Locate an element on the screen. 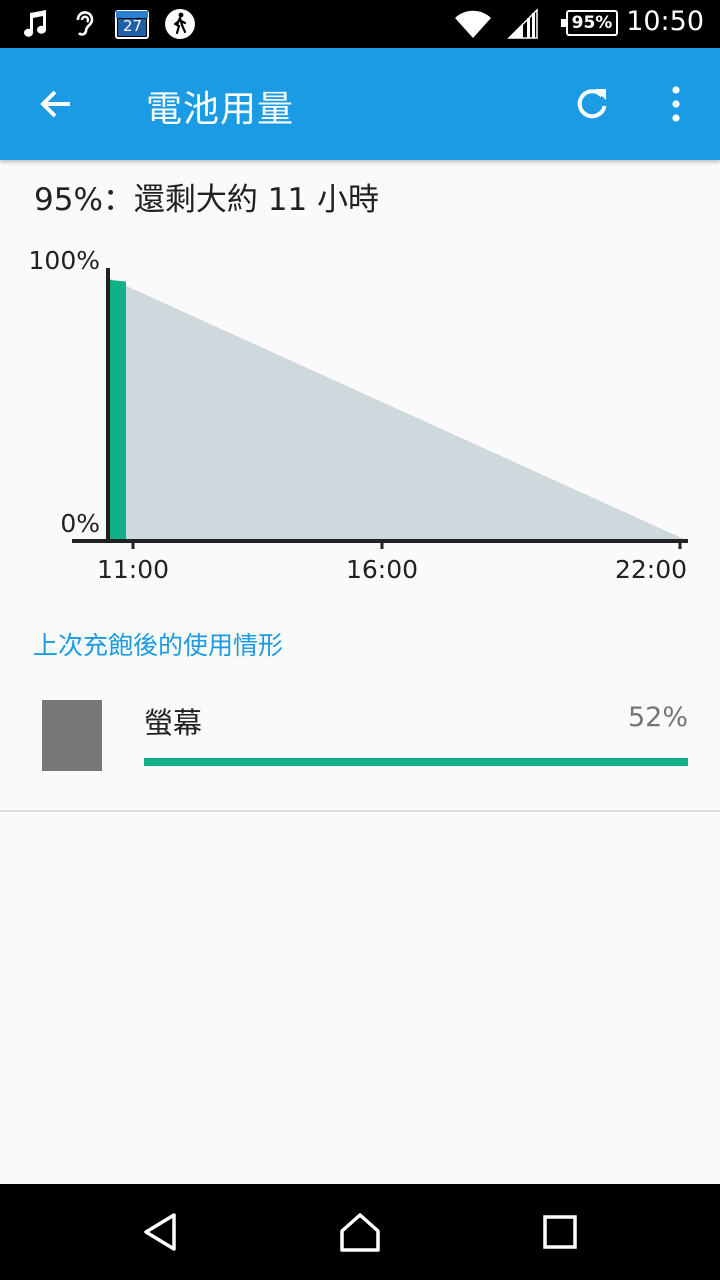  usage-bar-fill is located at coordinates (416, 762).